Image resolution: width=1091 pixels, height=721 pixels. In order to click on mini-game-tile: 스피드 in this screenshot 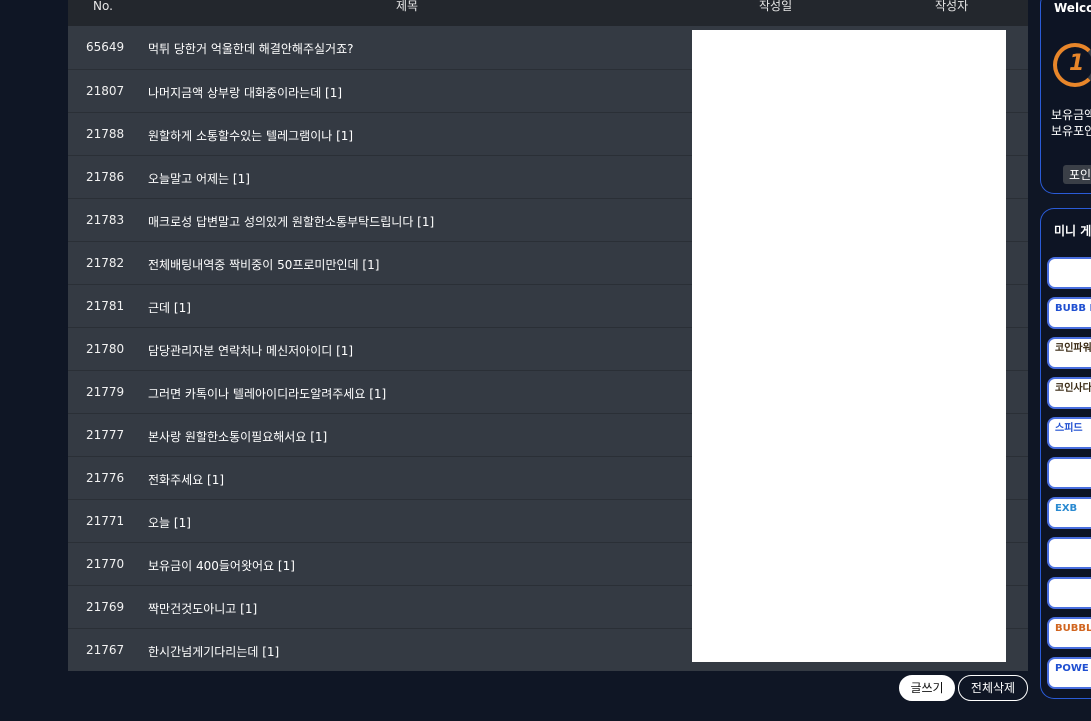, I will do `click(1069, 433)`.